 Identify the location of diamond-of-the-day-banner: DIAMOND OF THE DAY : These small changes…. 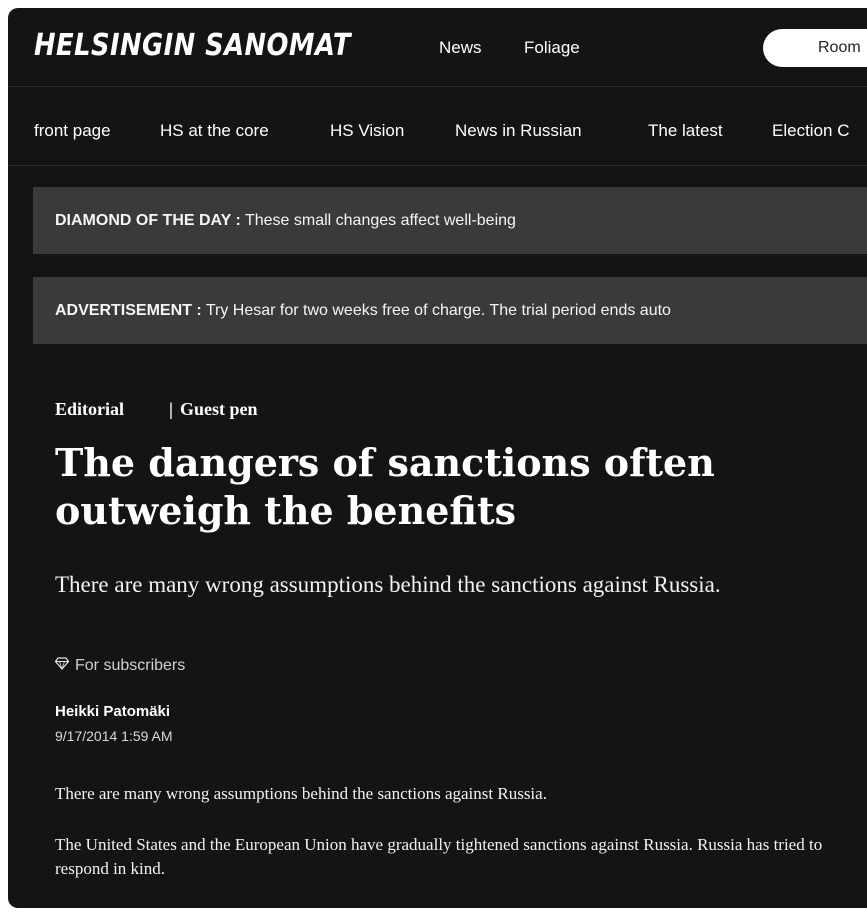
(450, 220).